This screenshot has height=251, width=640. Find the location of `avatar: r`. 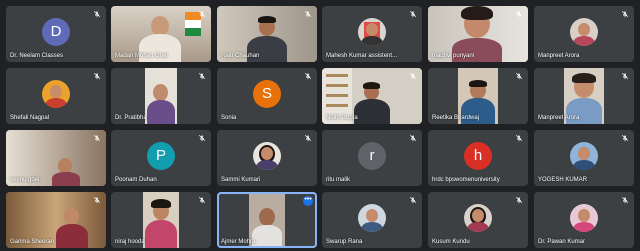

avatar: r is located at coordinates (372, 156).